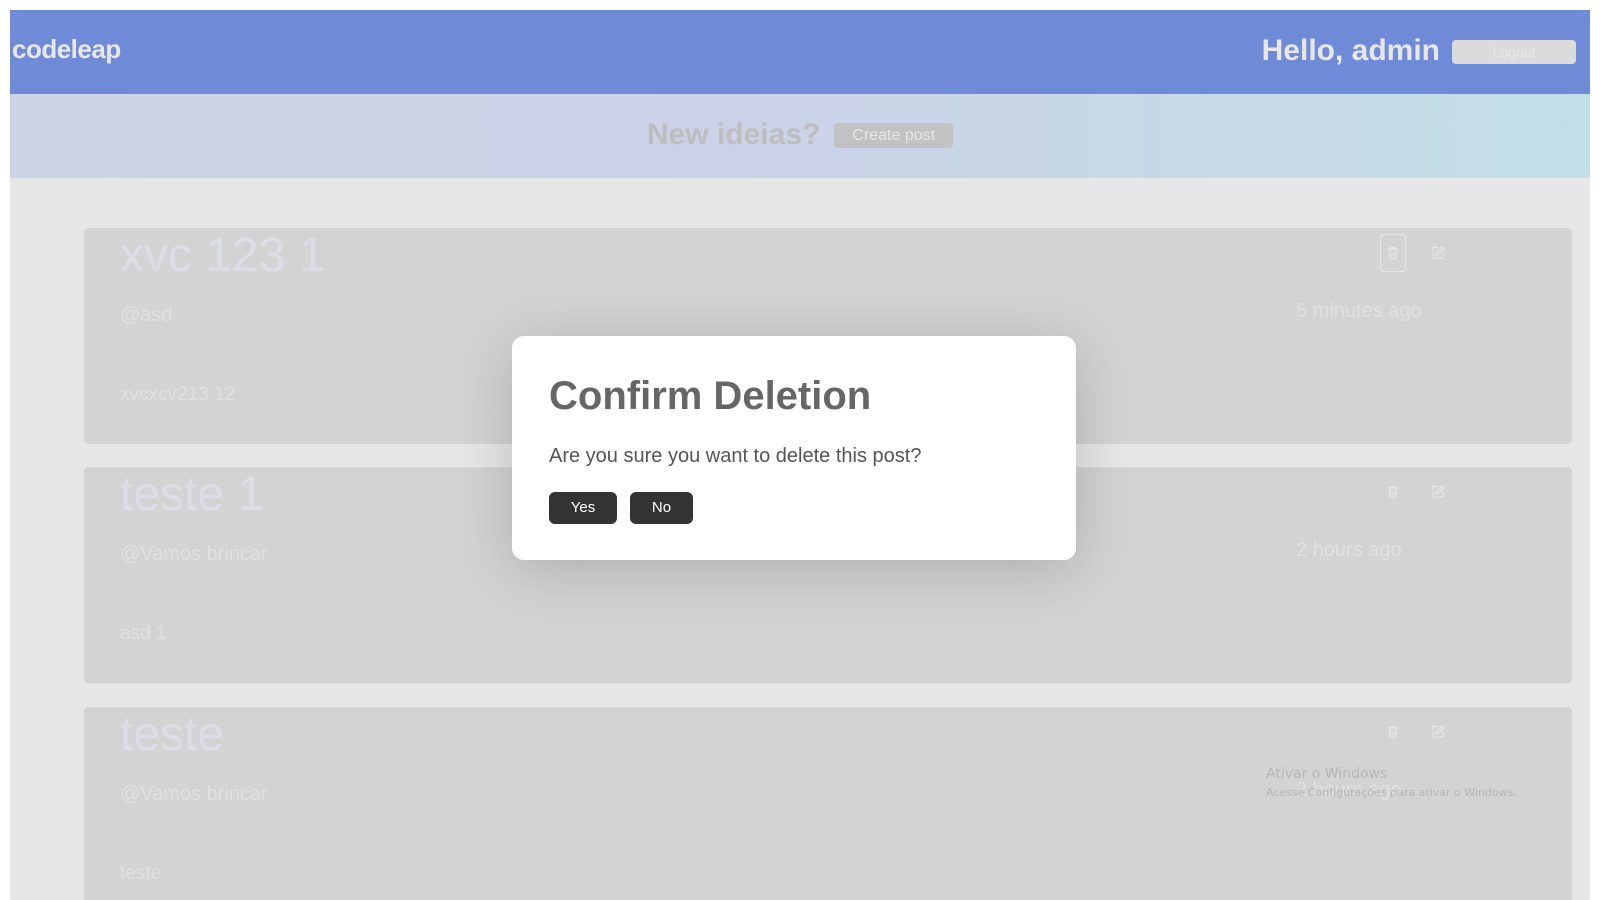 This screenshot has width=1600, height=900. Describe the element at coordinates (1327, 774) in the screenshot. I see `watermark-title: Ativar o Windows` at that location.